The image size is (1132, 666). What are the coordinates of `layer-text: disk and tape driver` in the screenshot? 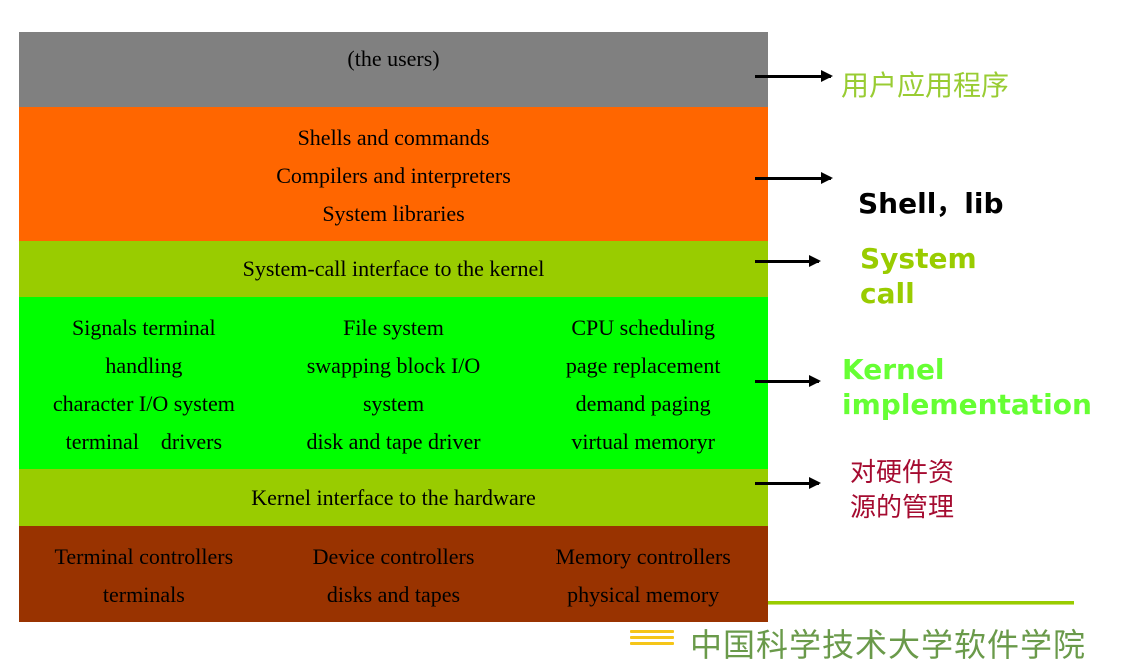 It's located at (393, 441).